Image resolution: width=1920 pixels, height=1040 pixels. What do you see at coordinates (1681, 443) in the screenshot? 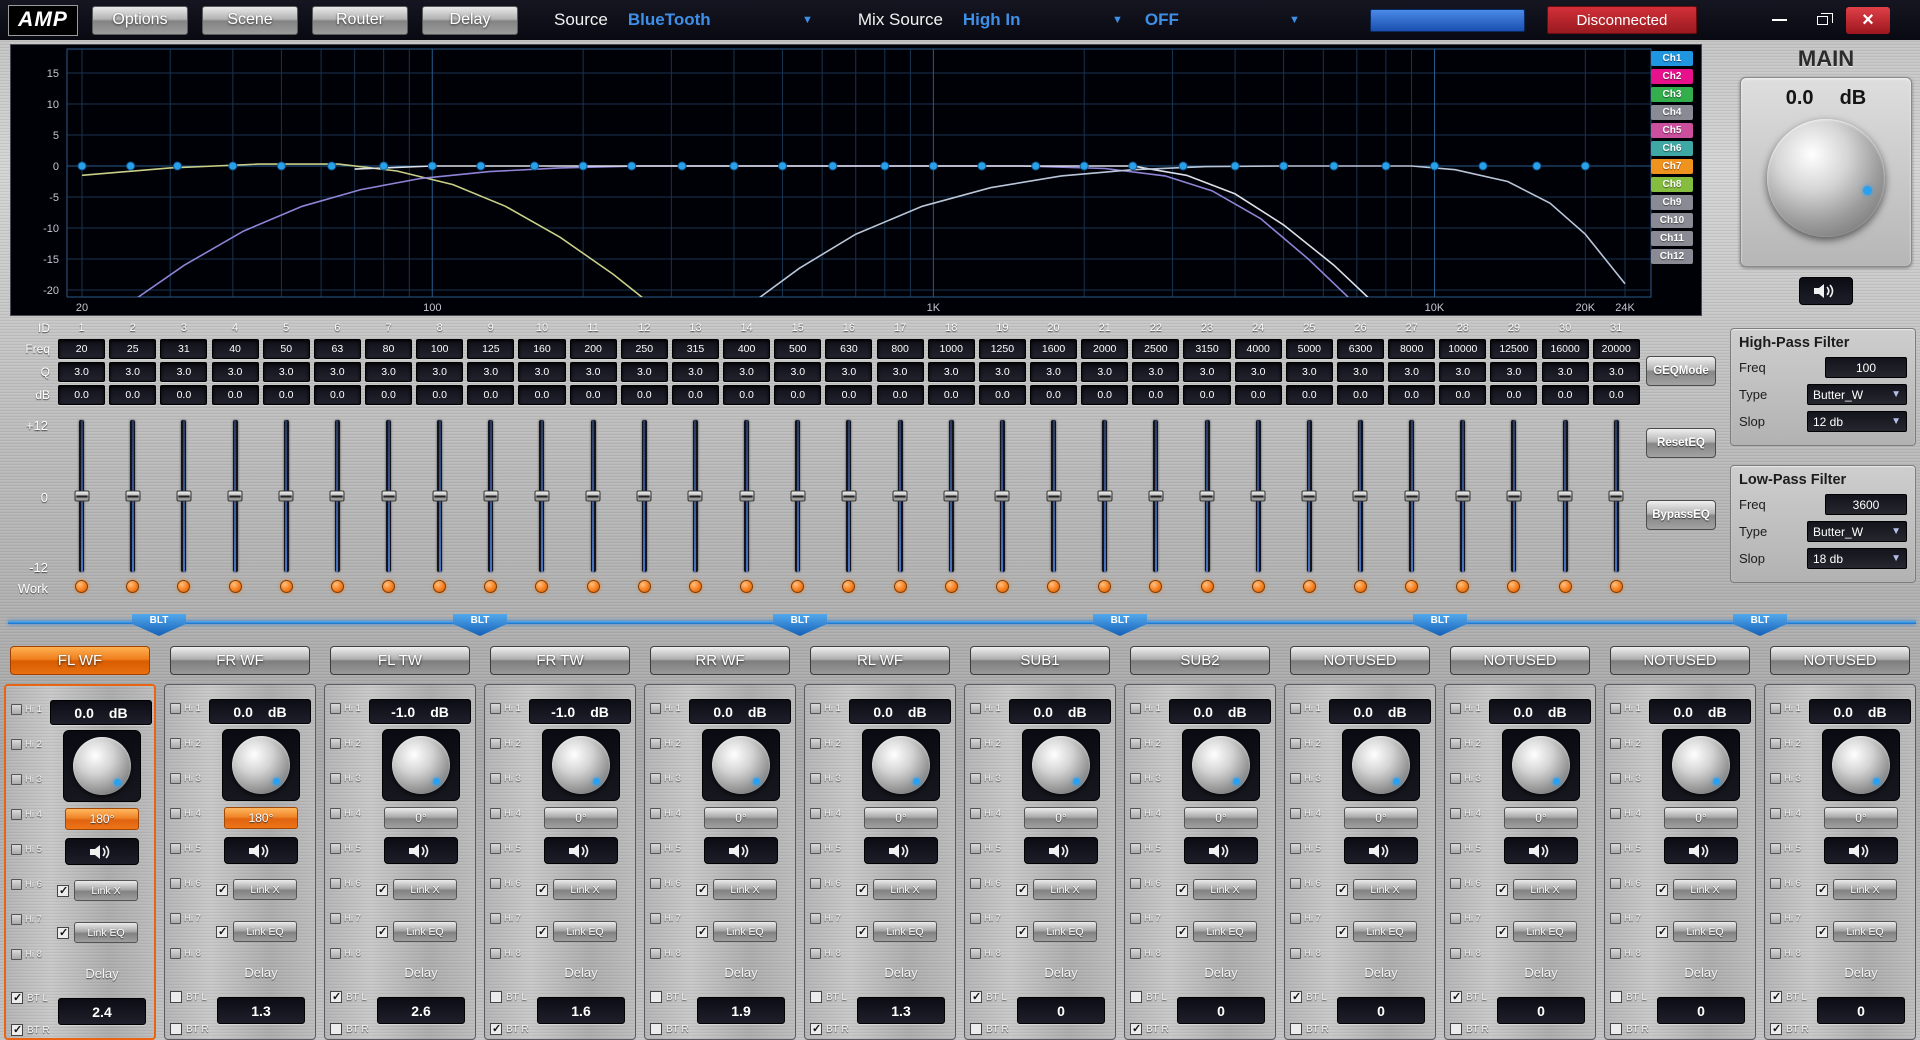
I see `eq-button-reseteq: ResetEQ` at bounding box center [1681, 443].